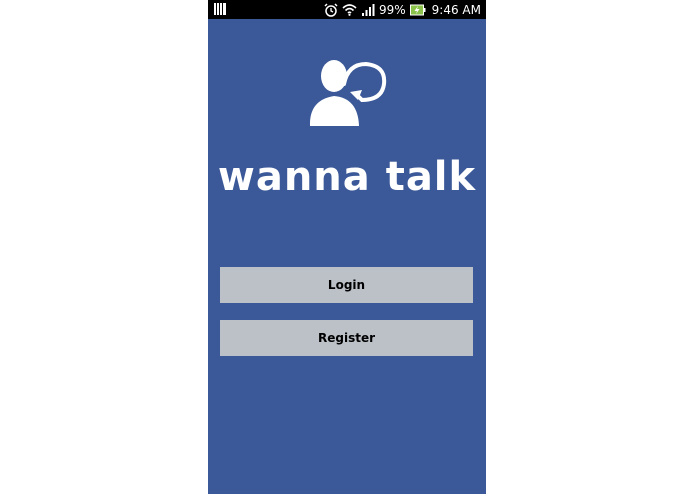 This screenshot has height=494, width=695. I want to click on signal-icon, so click(368, 10).